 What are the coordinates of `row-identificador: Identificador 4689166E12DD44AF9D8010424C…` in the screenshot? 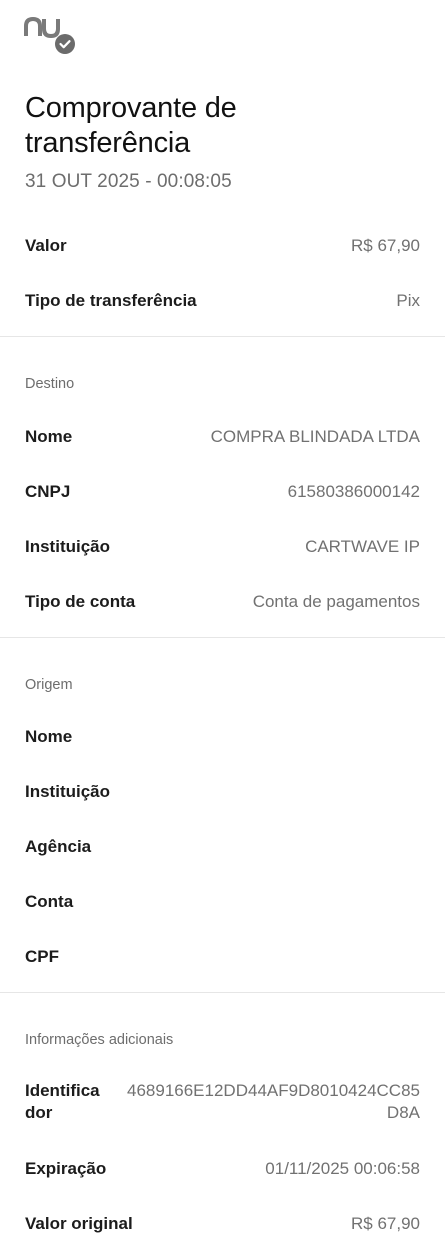 It's located at (222, 1104).